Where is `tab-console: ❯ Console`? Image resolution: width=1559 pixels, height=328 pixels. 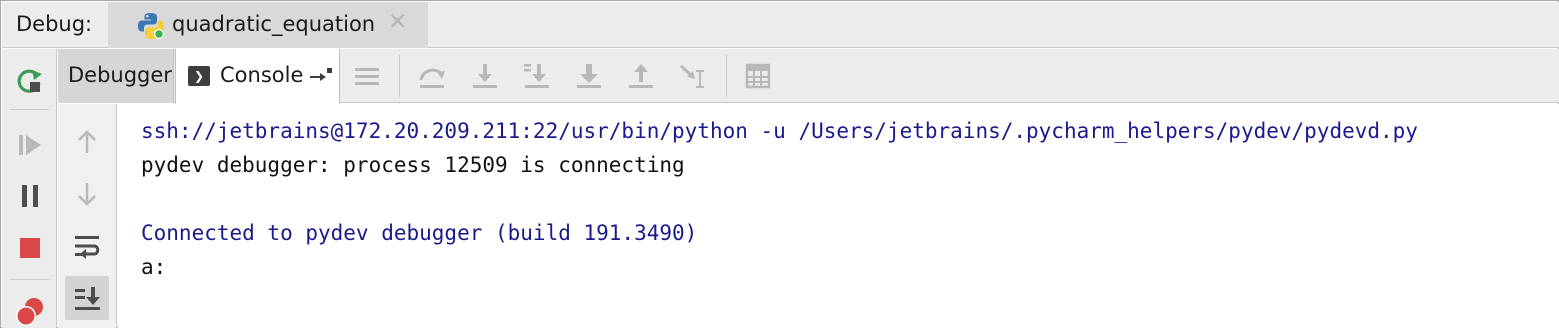 tab-console: ❯ Console is located at coordinates (257, 76).